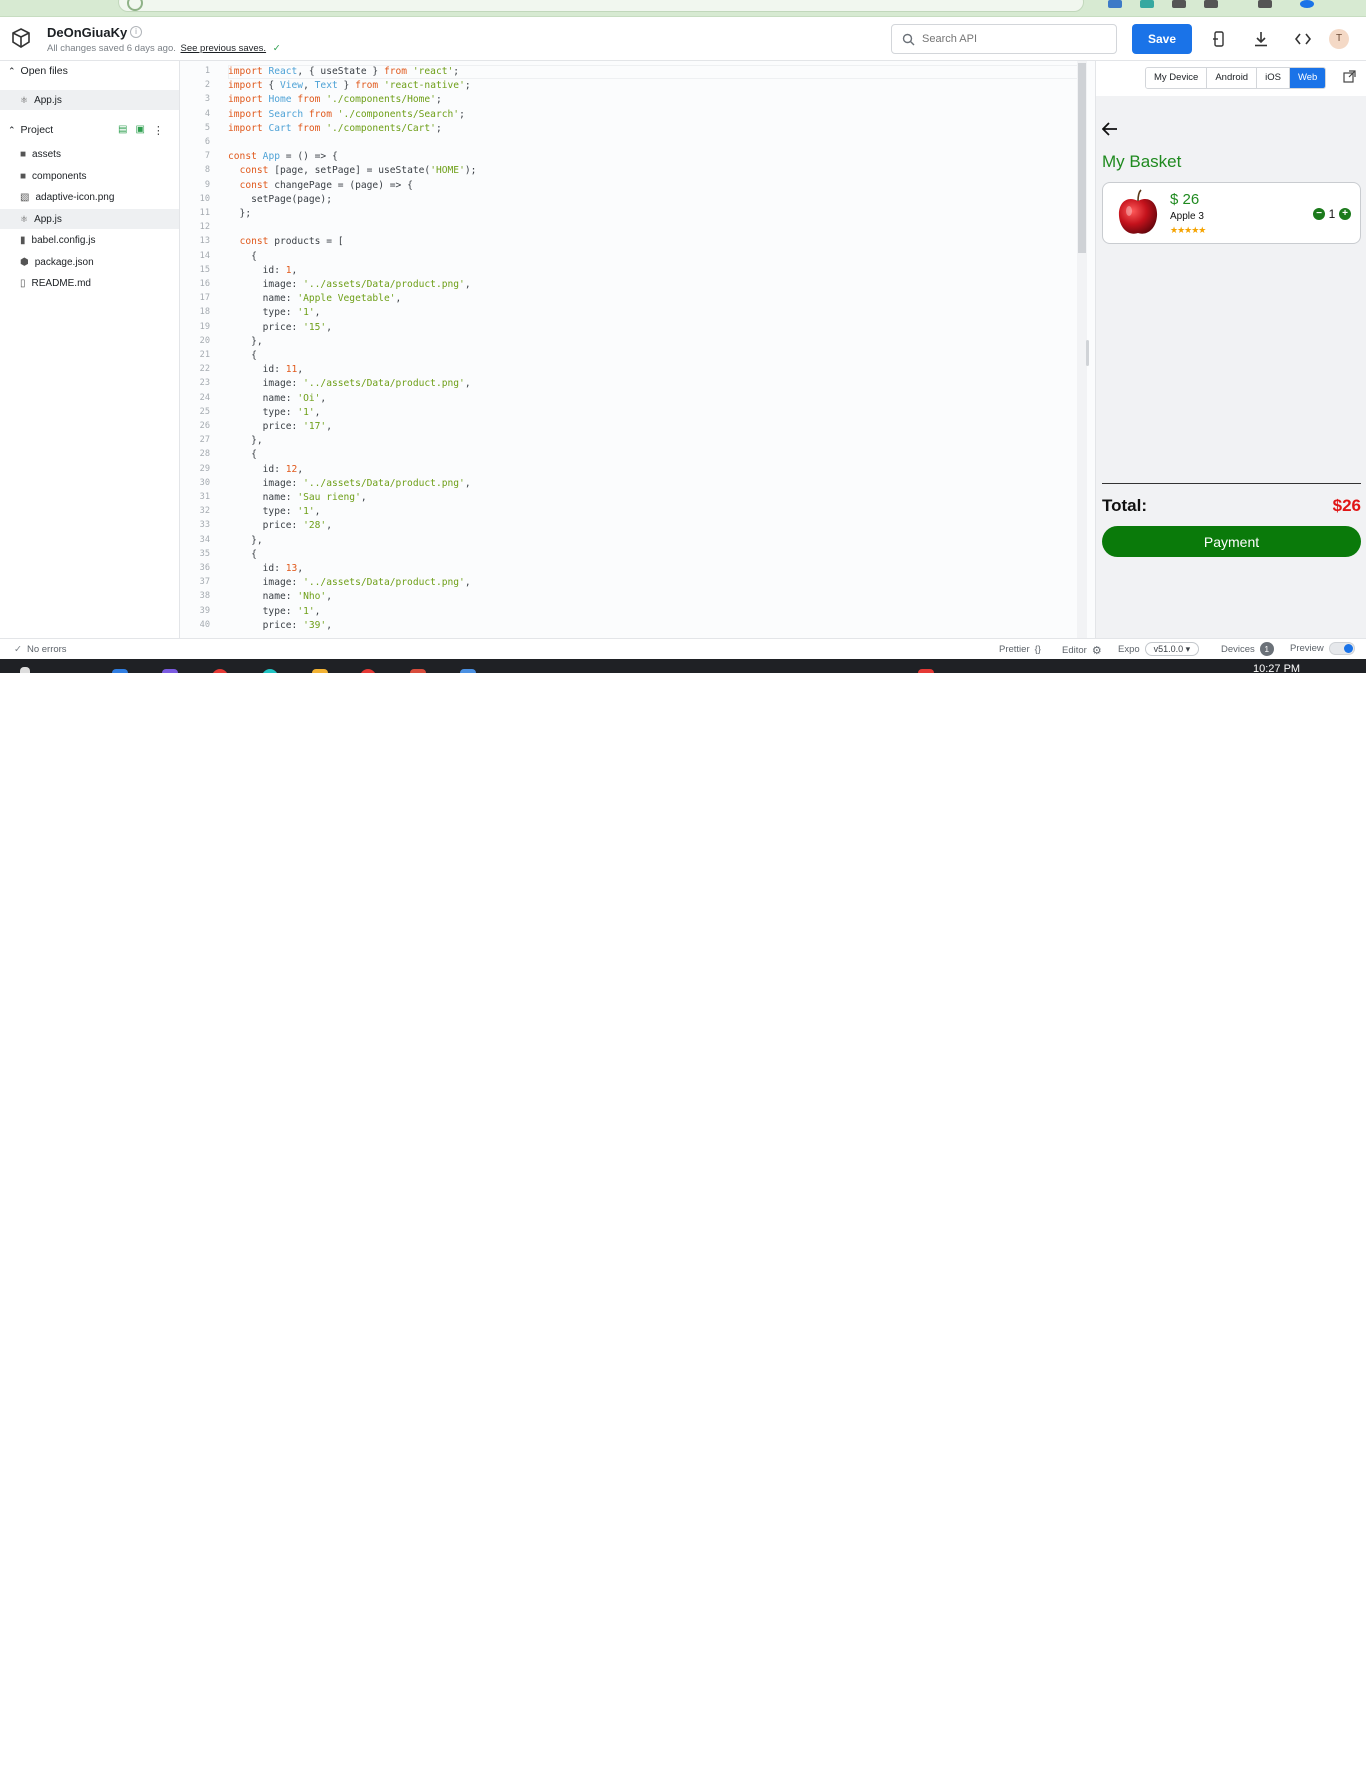 Image resolution: width=1366 pixels, height=1768 pixels. What do you see at coordinates (204, 624) in the screenshot?
I see `line-number: 40` at bounding box center [204, 624].